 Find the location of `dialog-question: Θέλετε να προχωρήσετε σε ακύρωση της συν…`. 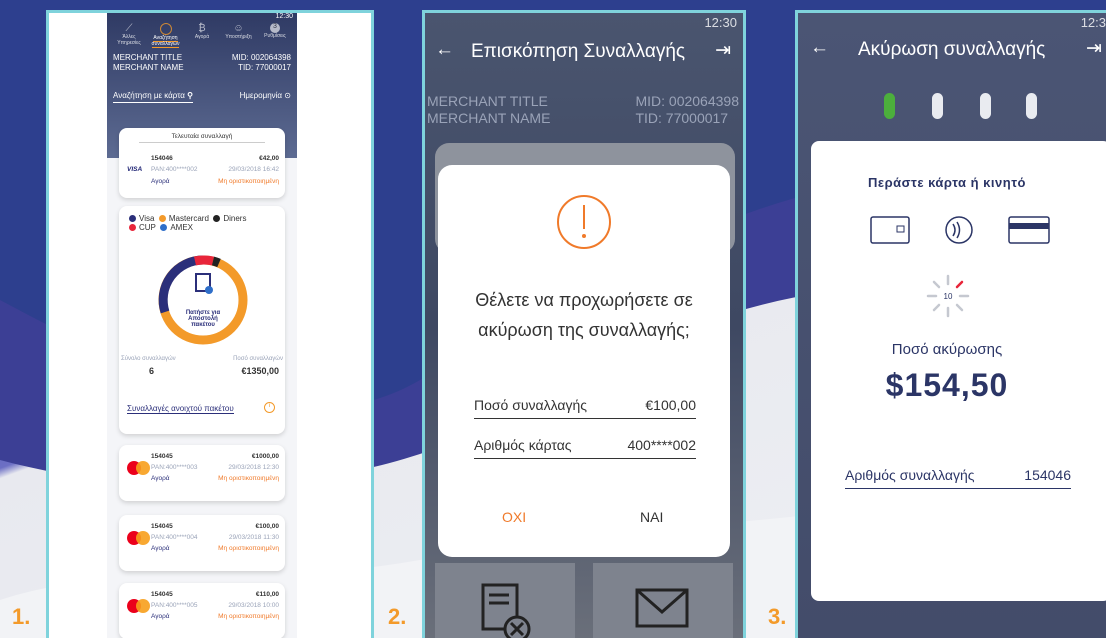

dialog-question: Θέλετε να προχωρήσετε σε ακύρωση της συν… is located at coordinates (584, 315).